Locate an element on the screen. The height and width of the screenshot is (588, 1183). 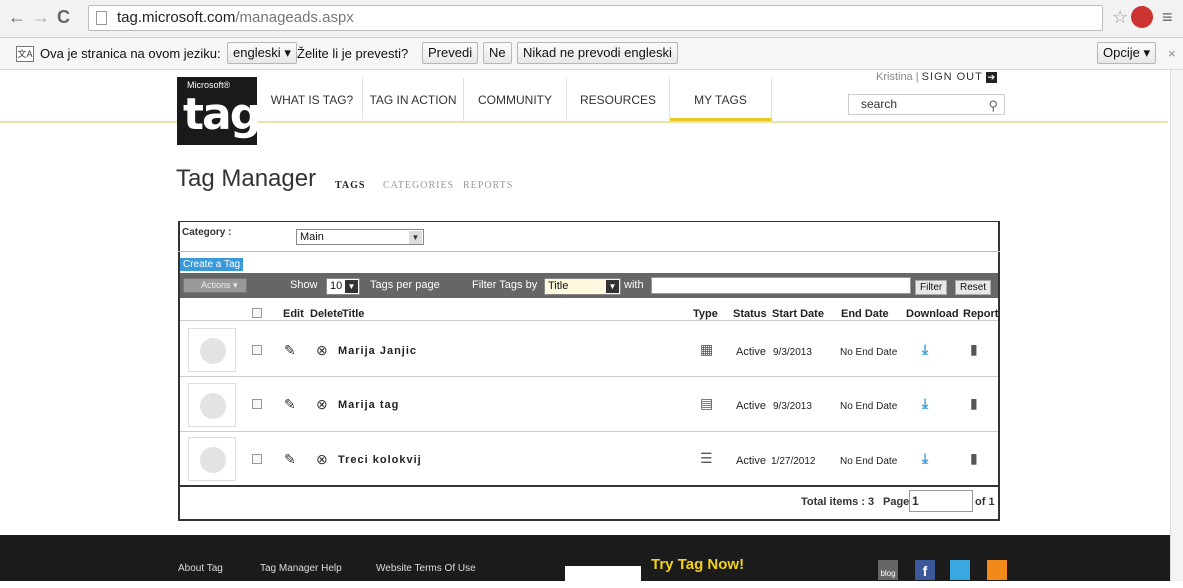
forward-icon: → is located at coordinates (41, 17).